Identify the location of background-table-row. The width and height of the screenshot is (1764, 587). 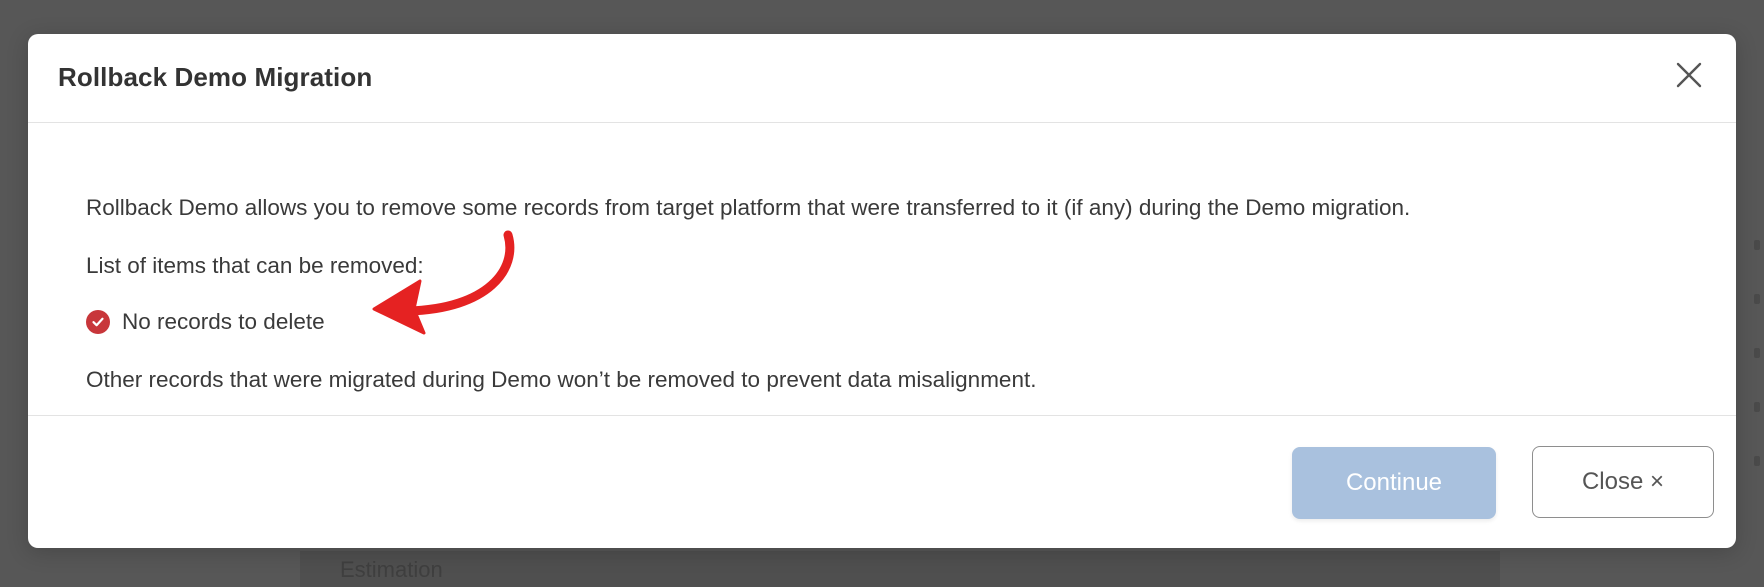
(900, 569).